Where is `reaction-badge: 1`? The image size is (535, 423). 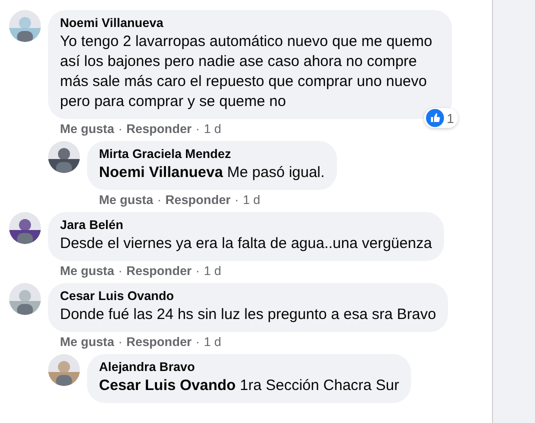 reaction-badge: 1 is located at coordinates (441, 118).